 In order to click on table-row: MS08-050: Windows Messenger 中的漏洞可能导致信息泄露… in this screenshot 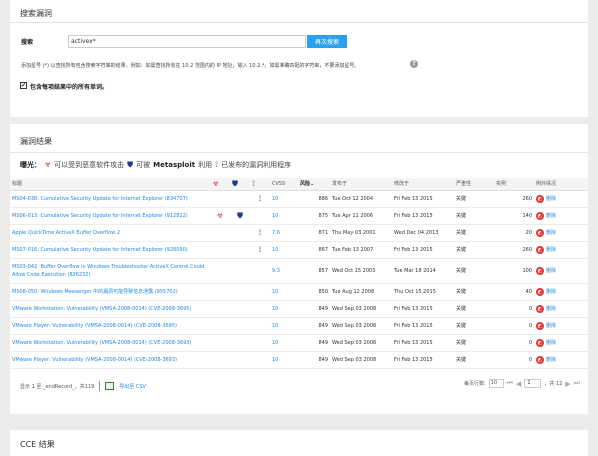, I will do `click(299, 292)`.